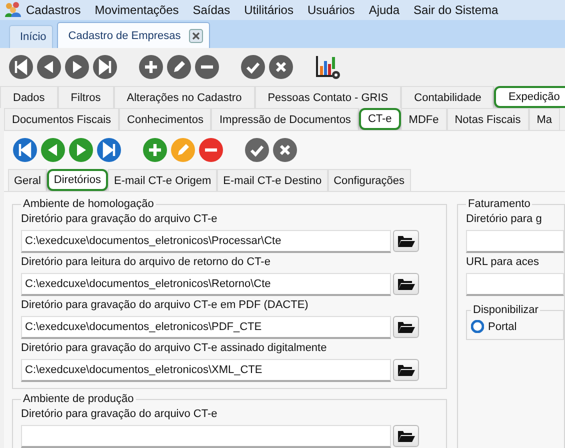 Image resolution: width=565 pixels, height=448 pixels. I want to click on field-label: URL para aces, so click(503, 263).